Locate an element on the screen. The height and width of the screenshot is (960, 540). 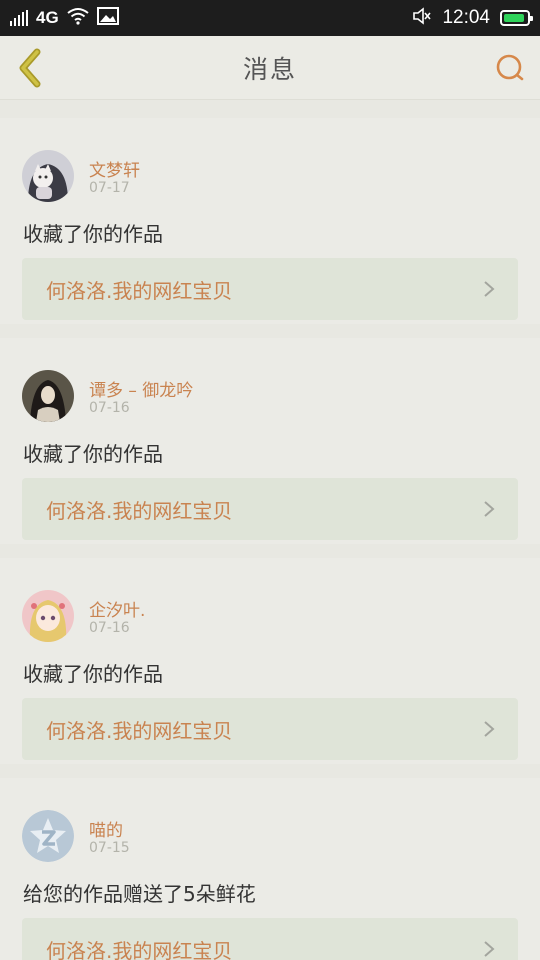
wifi-icon is located at coordinates (78, 18).